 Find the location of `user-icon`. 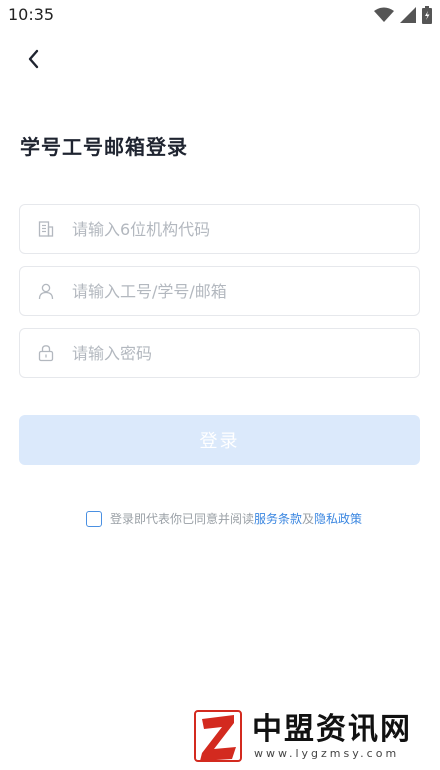

user-icon is located at coordinates (46, 291).